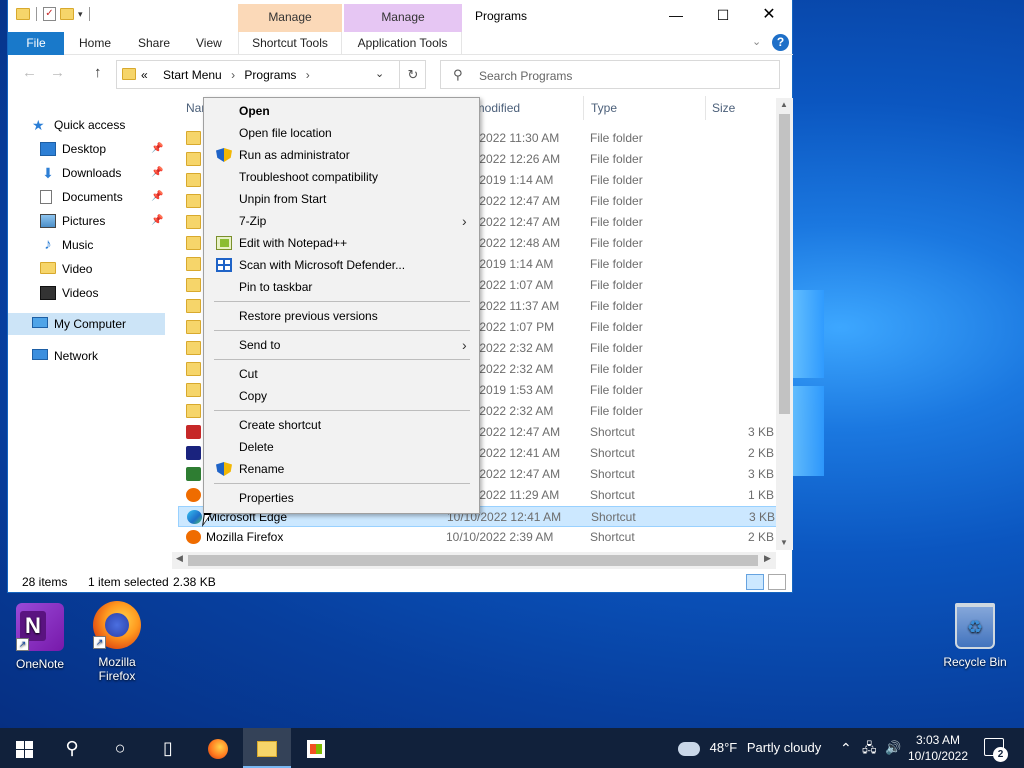 The height and width of the screenshot is (768, 1024). What do you see at coordinates (526, 76) in the screenshot?
I see `search-placeholder: Search Programs` at bounding box center [526, 76].